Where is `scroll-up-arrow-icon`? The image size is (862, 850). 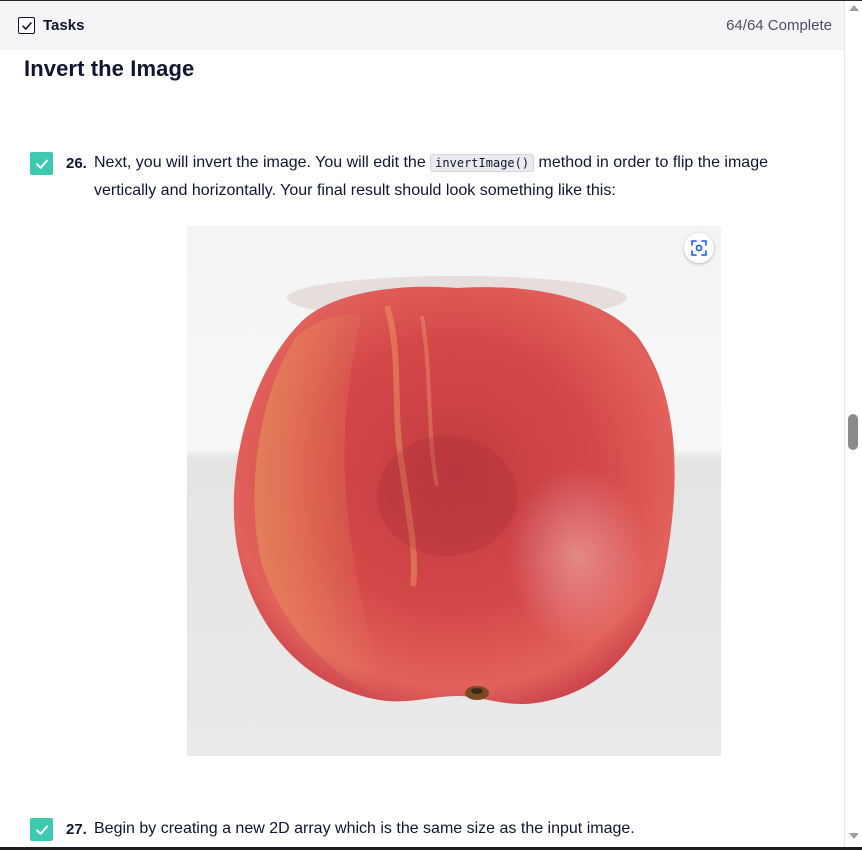 scroll-up-arrow-icon is located at coordinates (854, 8).